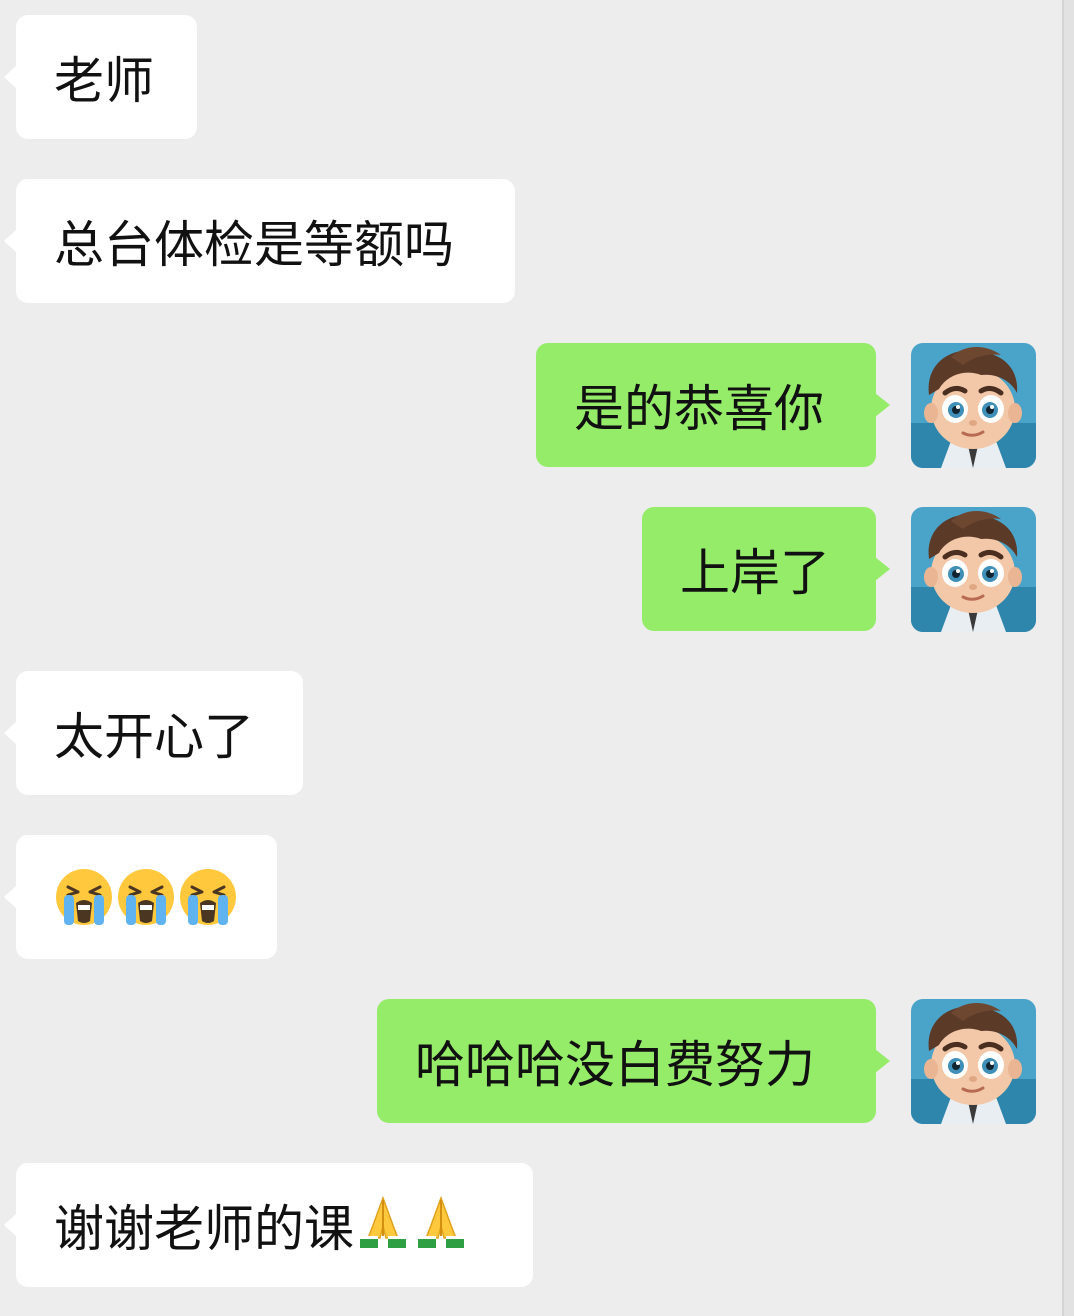 The image size is (1074, 1316). I want to click on chat-scrollbar-track, so click(1068, 658).